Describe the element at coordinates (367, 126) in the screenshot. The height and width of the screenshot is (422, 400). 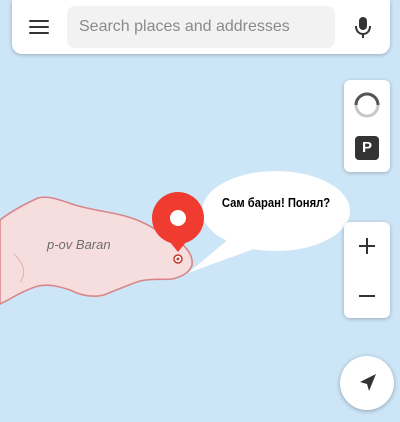
I see `layers-panel: P` at that location.